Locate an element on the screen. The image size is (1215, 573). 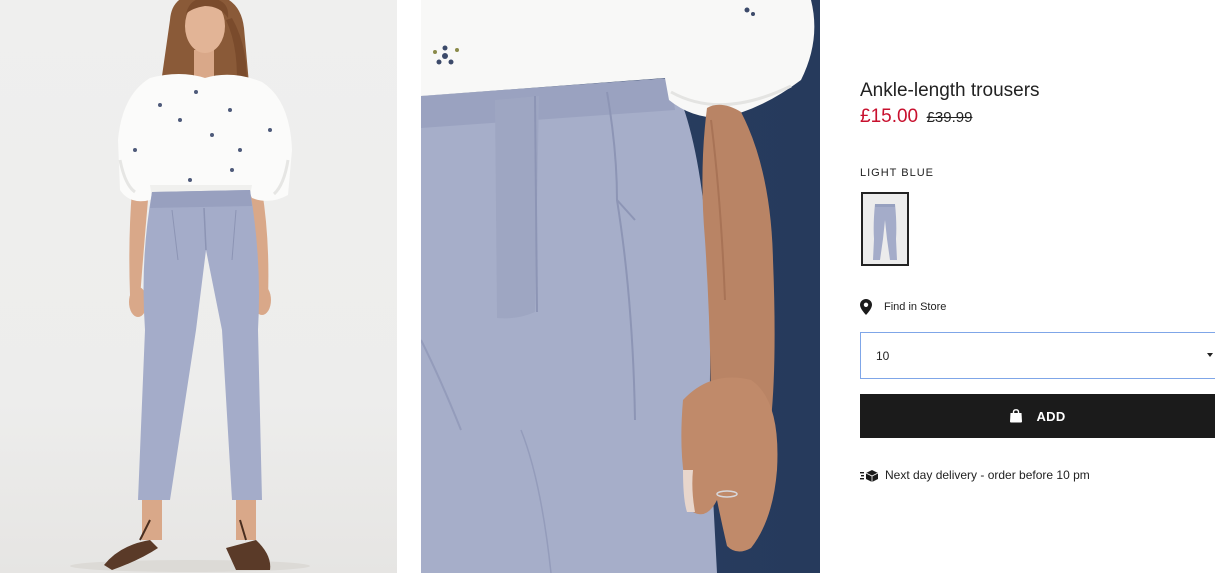
find-in-store-label: Find in Store is located at coordinates (915, 307).